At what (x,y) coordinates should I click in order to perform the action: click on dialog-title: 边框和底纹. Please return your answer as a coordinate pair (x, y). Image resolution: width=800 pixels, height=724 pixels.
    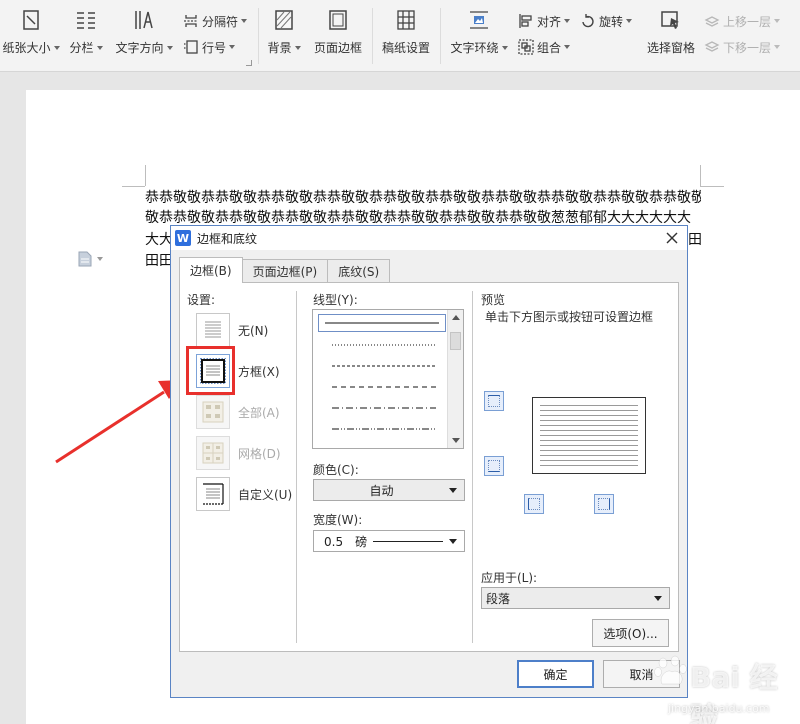
    Looking at the image, I should click on (227, 238).